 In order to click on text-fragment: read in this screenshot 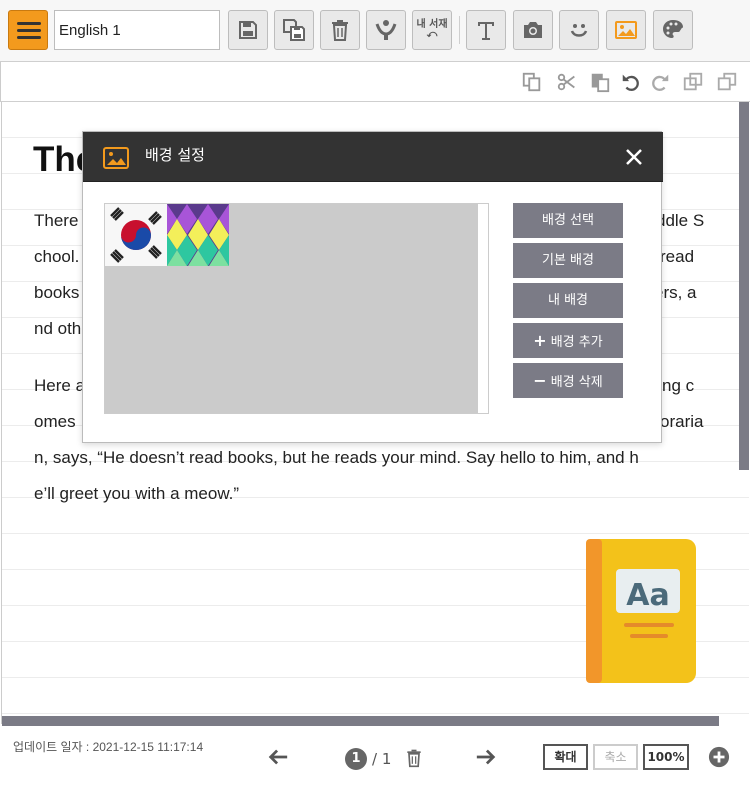, I will do `click(677, 256)`.